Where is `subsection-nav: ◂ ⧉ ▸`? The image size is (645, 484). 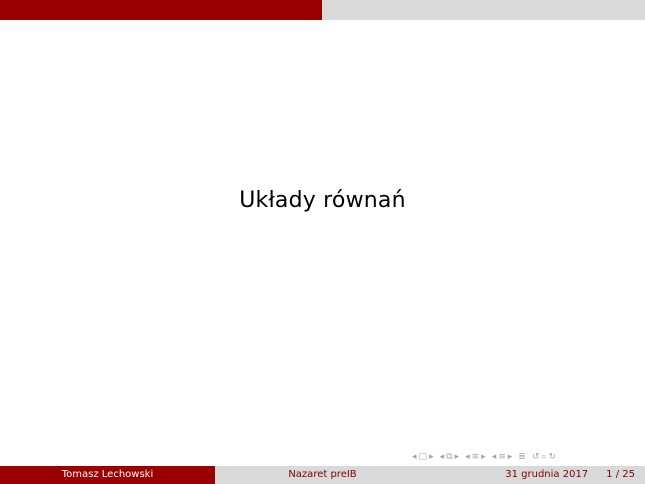 subsection-nav: ◂ ⧉ ▸ is located at coordinates (450, 457).